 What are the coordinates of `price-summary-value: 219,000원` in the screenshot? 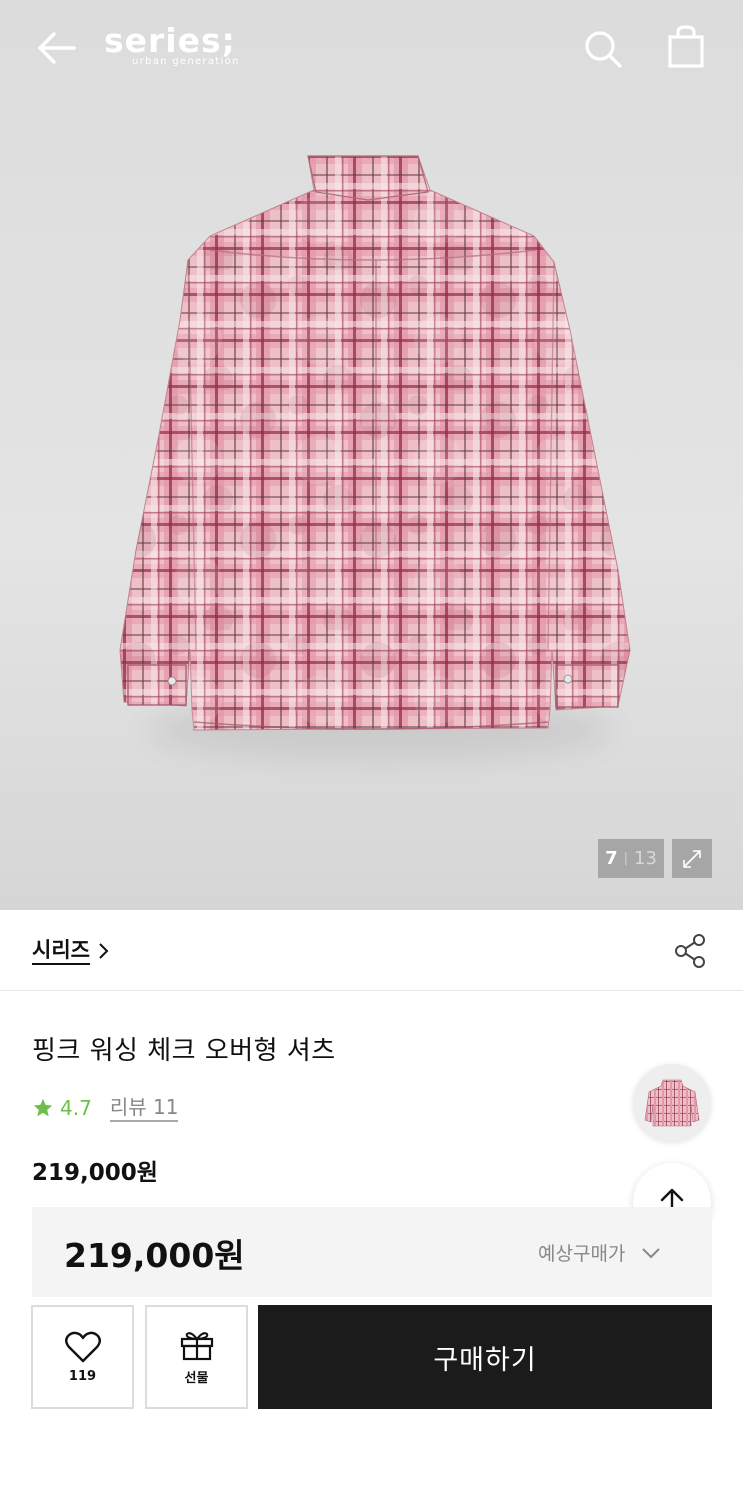 It's located at (154, 1255).